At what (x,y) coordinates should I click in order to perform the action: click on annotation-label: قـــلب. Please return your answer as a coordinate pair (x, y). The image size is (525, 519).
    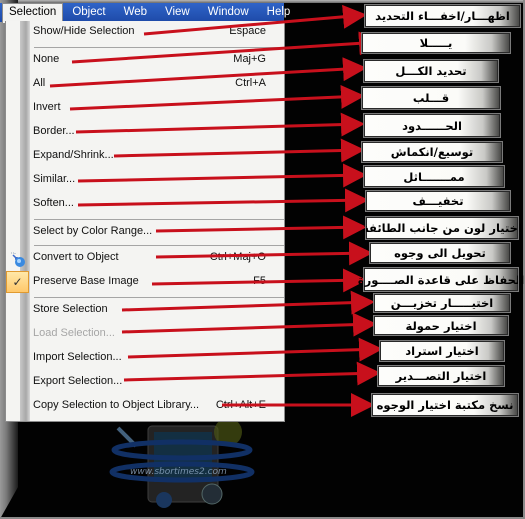
    Looking at the image, I should click on (431, 98).